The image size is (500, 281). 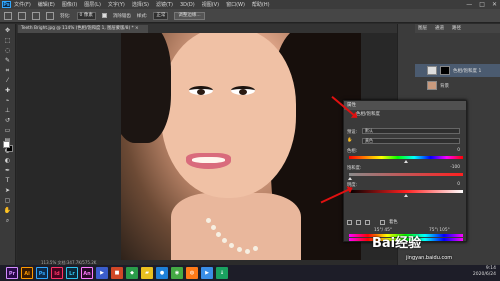 I want to click on add-selection-icon, so click(x=36, y=15).